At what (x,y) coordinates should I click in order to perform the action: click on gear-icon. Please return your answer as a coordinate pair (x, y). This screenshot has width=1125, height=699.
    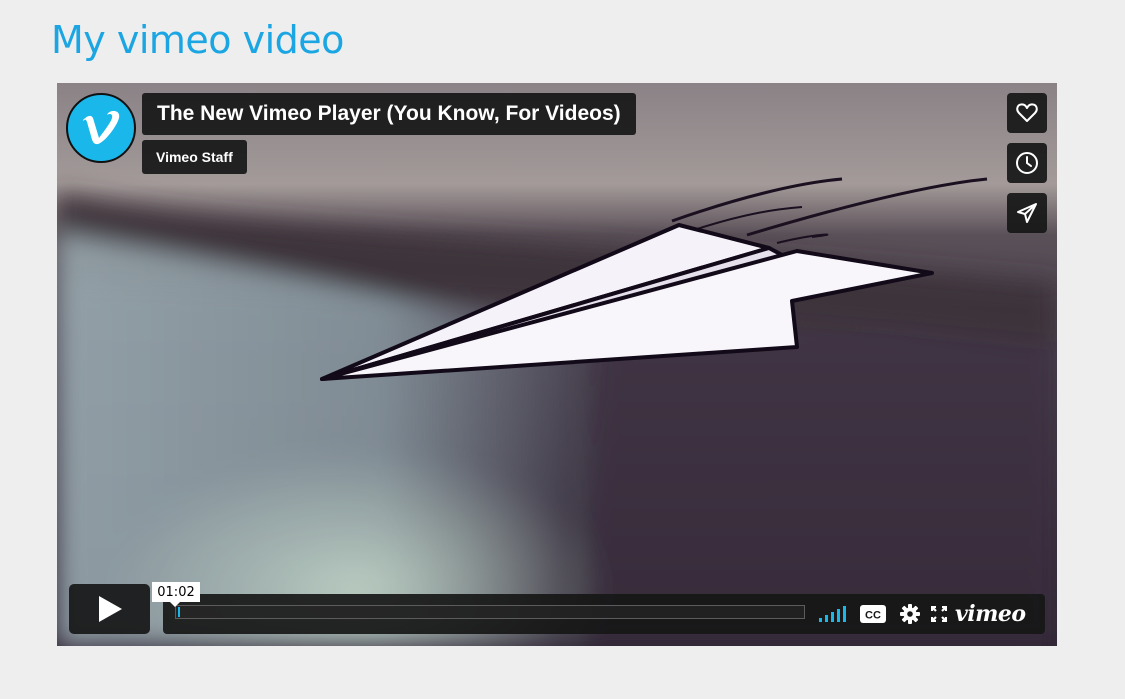
    Looking at the image, I should click on (910, 614).